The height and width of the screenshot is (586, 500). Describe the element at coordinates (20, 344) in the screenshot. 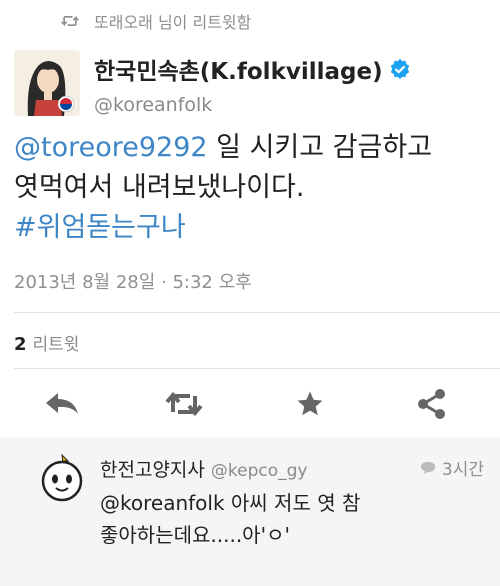

I see `retweet-count: 2` at that location.